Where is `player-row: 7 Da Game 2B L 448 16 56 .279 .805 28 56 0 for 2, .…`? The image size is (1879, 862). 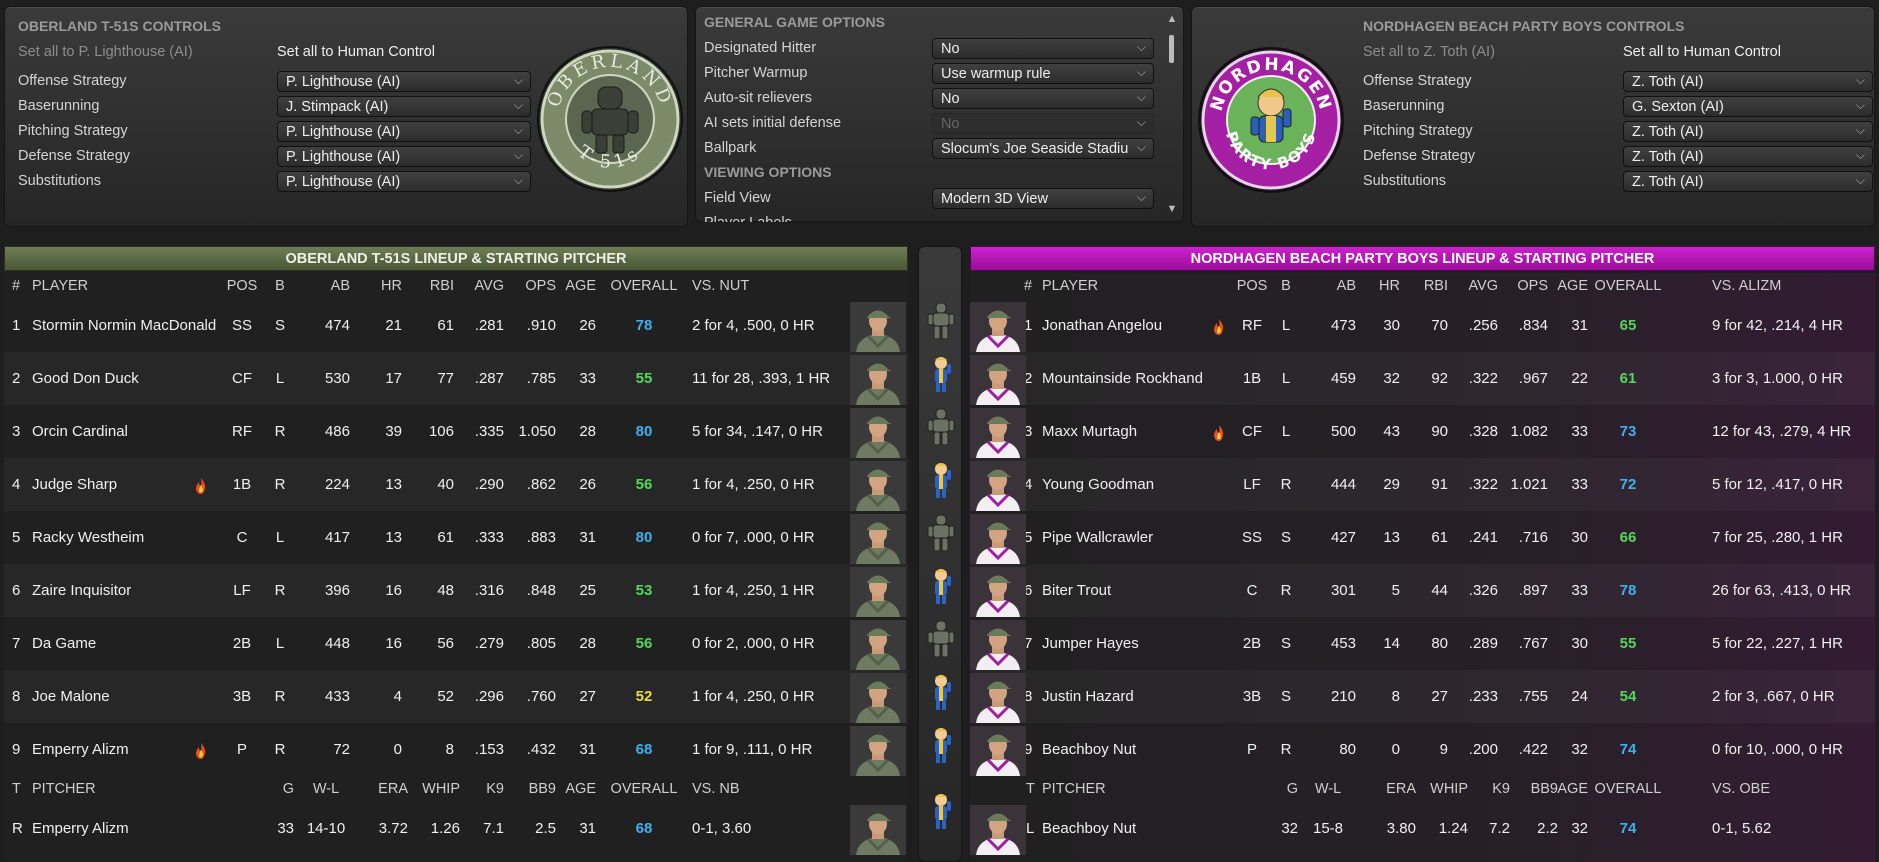 player-row: 7 Da Game 2B L 448 16 56 .279 .805 28 56 0 for 2, .… is located at coordinates (456, 643).